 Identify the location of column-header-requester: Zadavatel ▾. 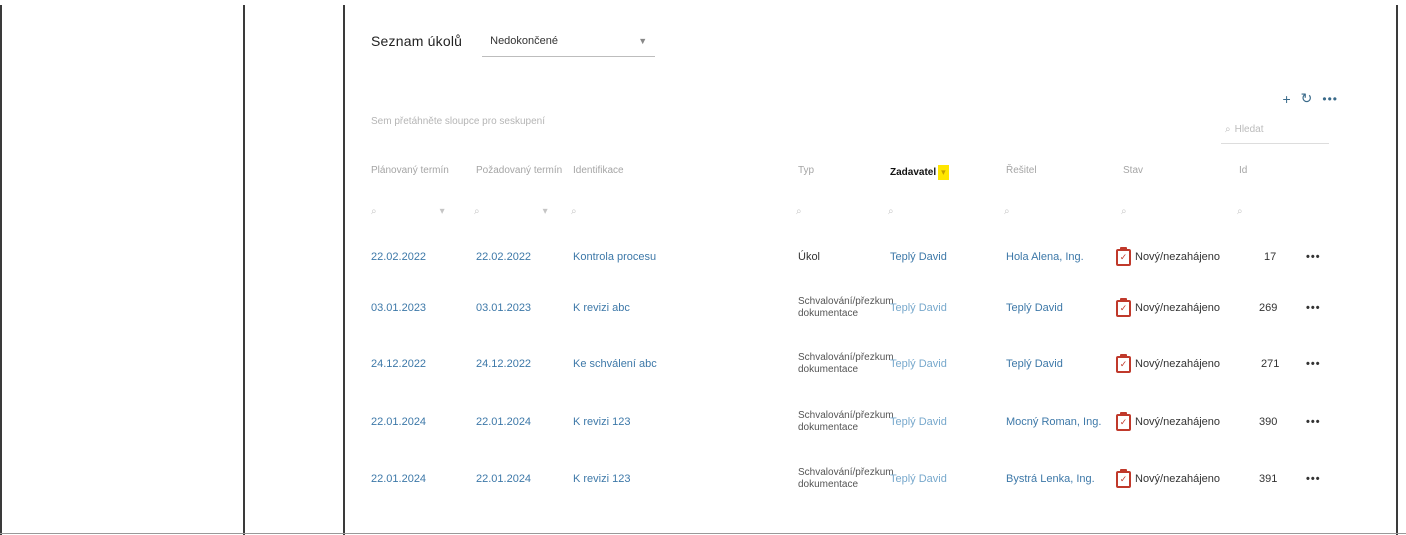
(919, 172).